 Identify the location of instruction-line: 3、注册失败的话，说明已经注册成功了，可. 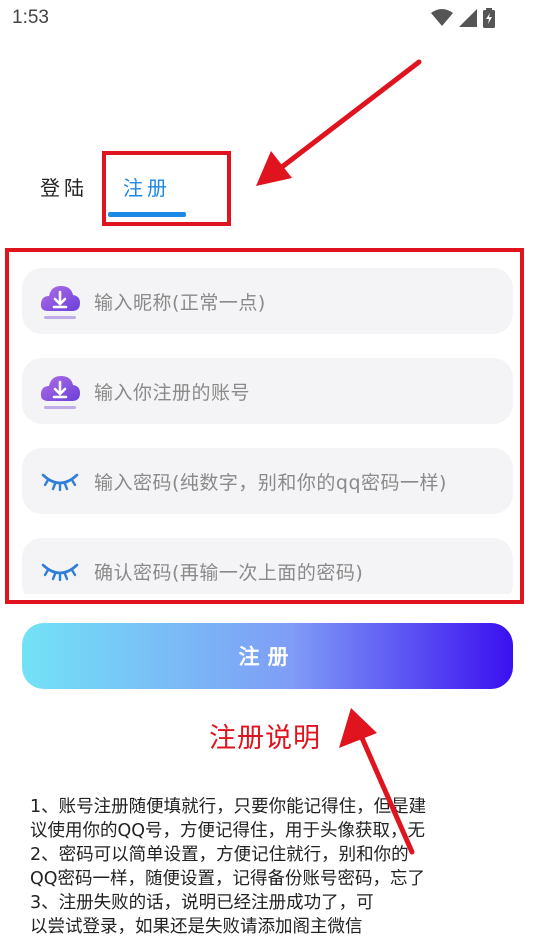
(202, 903).